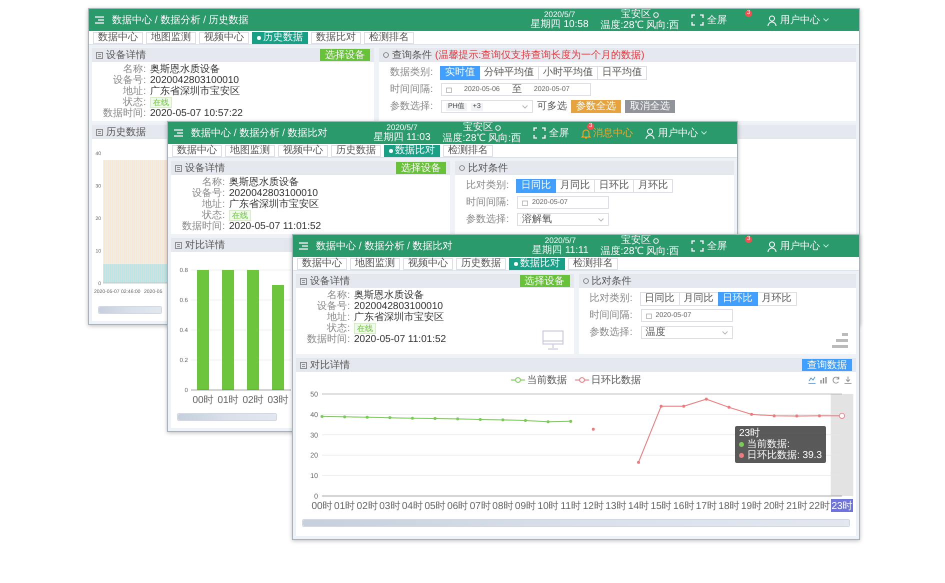 The width and height of the screenshot is (945, 583). Describe the element at coordinates (660, 299) in the screenshot. I see `segment-option: 日同比` at that location.